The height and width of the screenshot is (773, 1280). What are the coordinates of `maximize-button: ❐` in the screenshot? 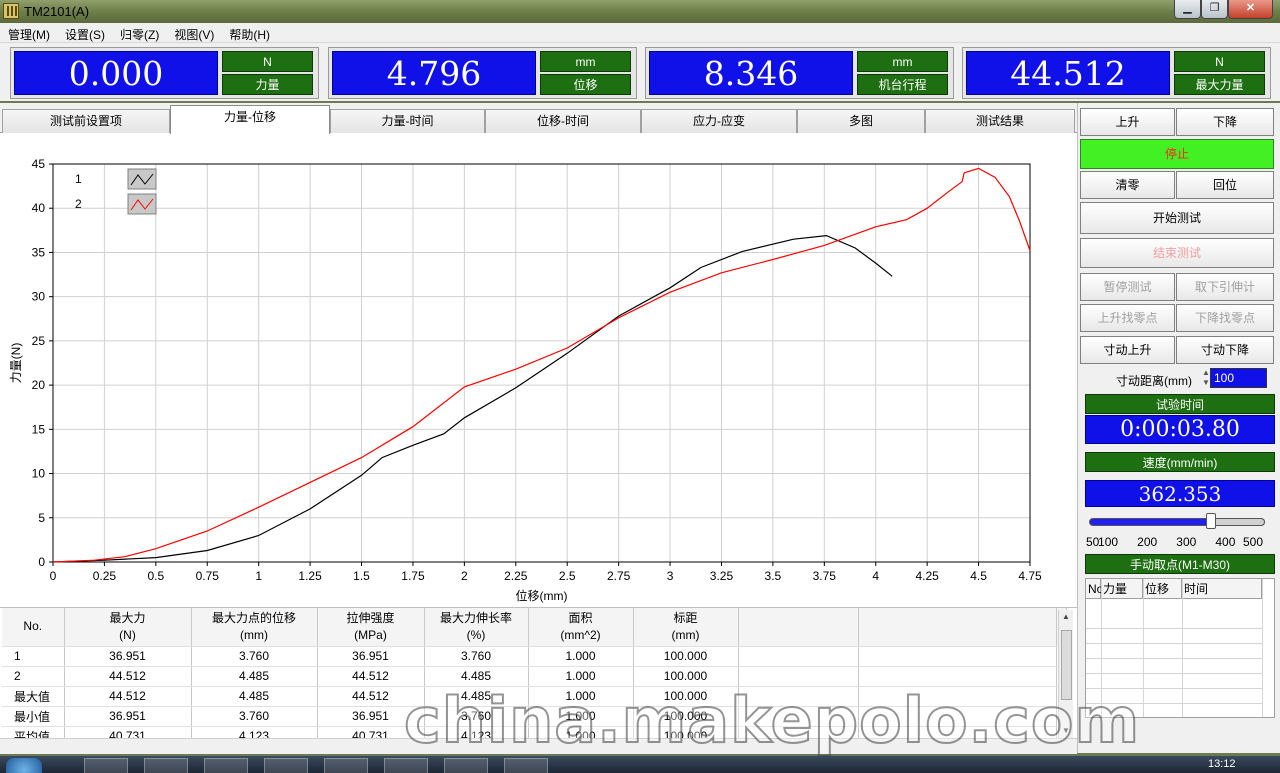 It's located at (1214, 9).